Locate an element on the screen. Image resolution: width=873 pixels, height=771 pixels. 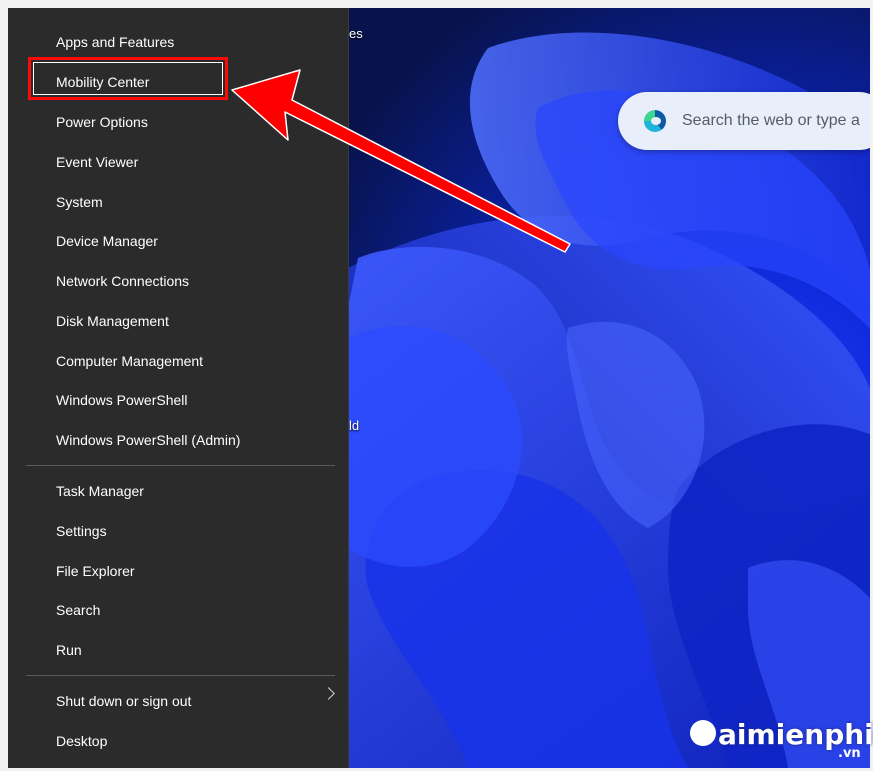
menu-item-file-explorer: File Explorer is located at coordinates (95, 571).